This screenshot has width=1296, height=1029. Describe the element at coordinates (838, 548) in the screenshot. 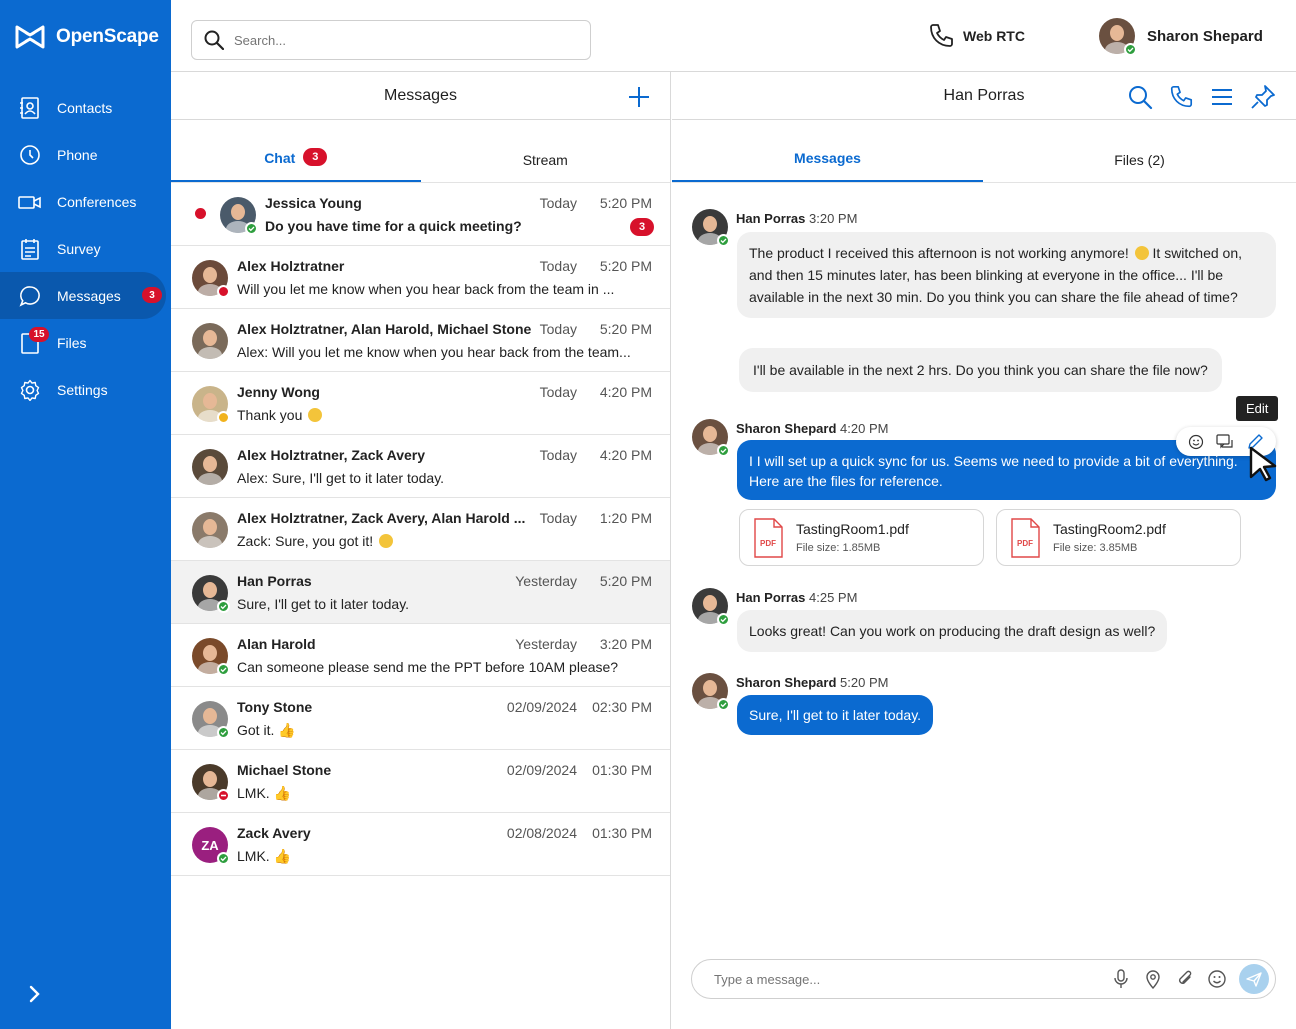

I see `file-size: File size: 1.85MB` at that location.